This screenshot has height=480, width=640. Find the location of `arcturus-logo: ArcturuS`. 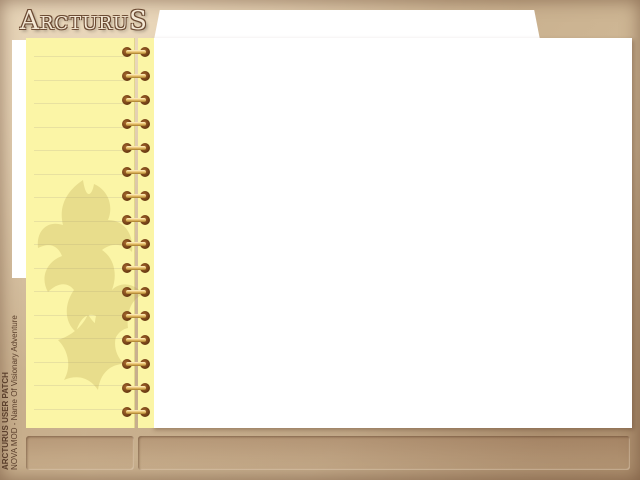

arcturus-logo: ArcturuS is located at coordinates (84, 21).